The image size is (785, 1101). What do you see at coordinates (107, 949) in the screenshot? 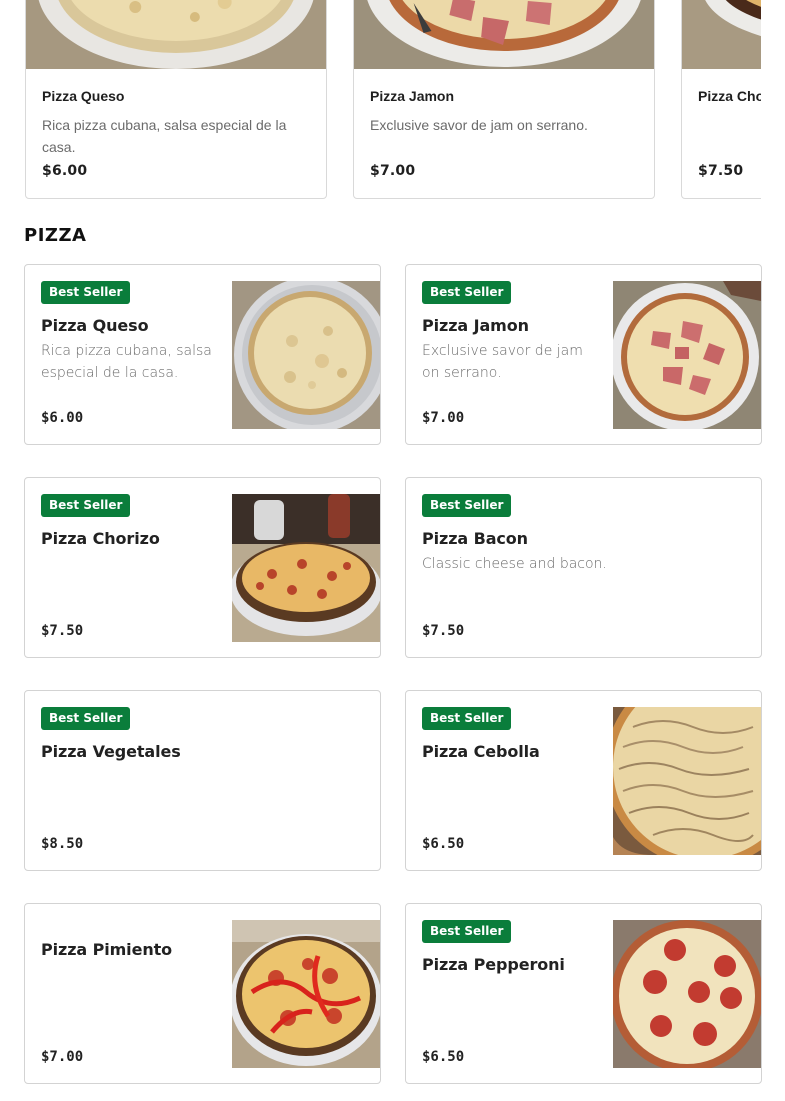
I see `menu-item-name: Pizza Pimiento` at bounding box center [107, 949].